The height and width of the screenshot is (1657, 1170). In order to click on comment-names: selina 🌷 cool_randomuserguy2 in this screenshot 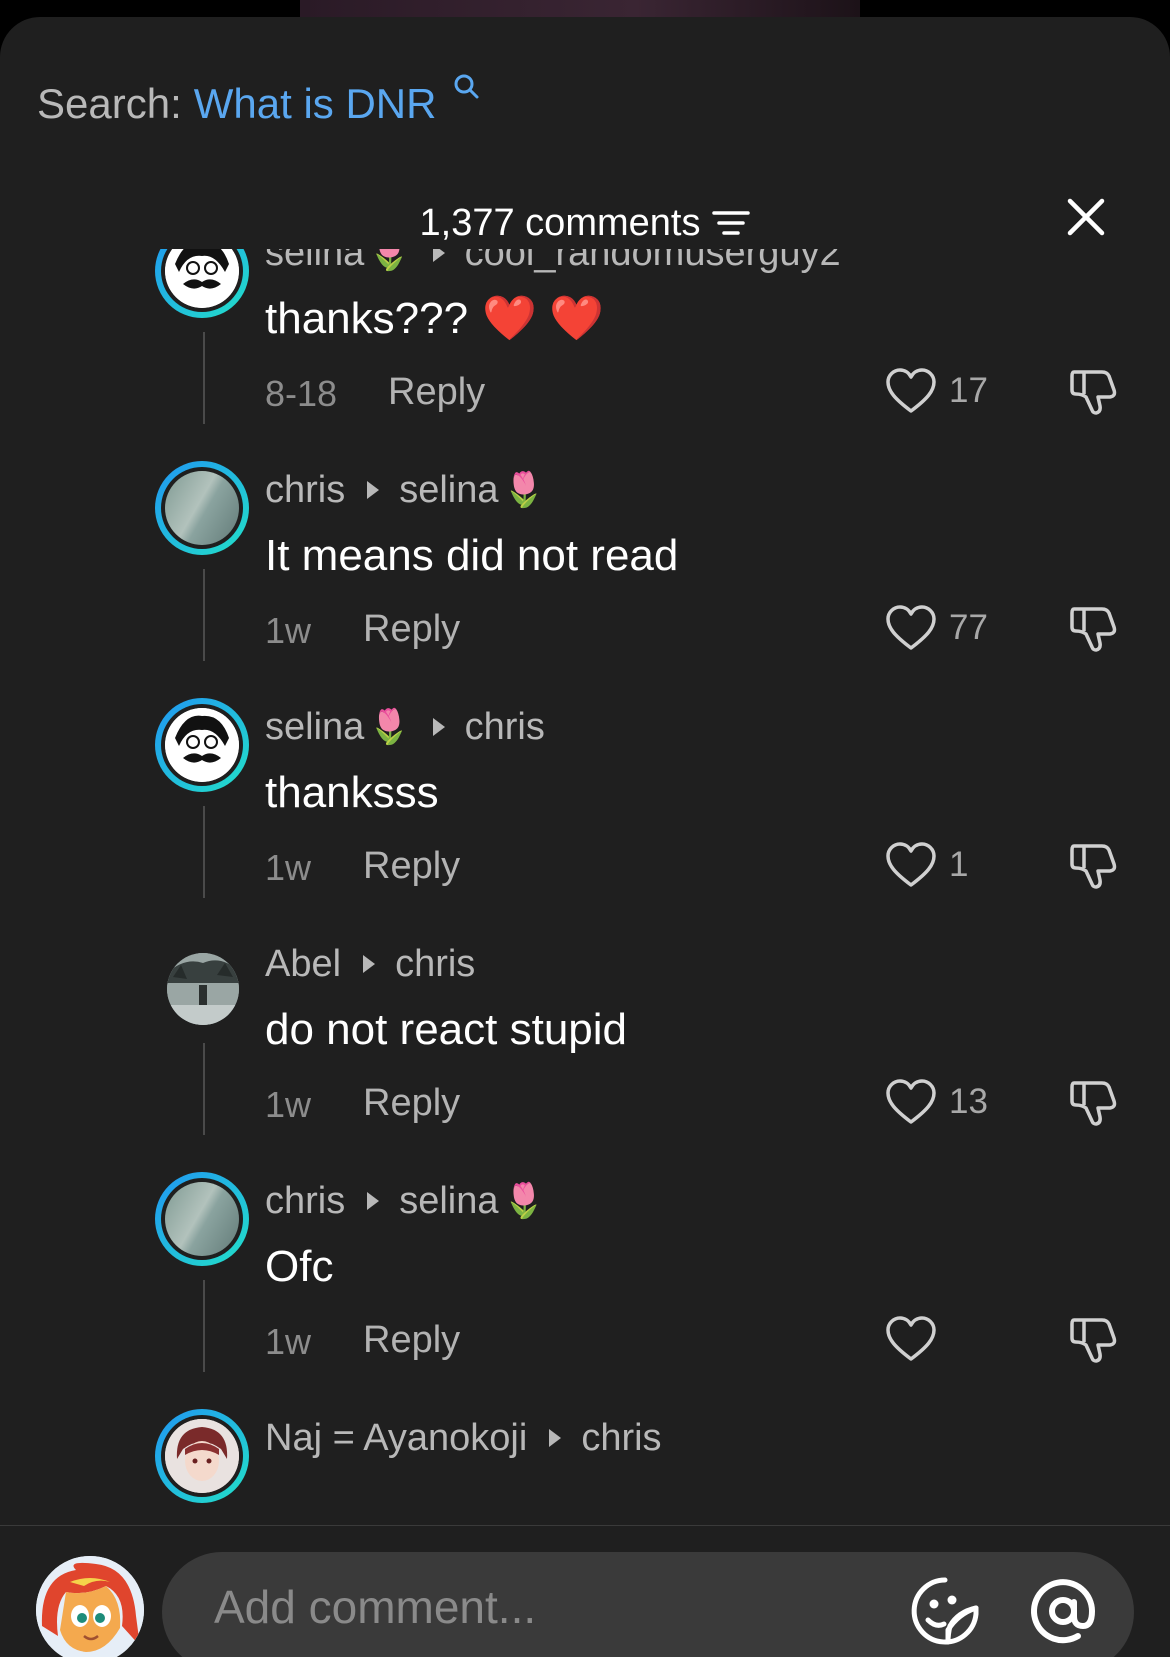, I will do `click(553, 262)`.